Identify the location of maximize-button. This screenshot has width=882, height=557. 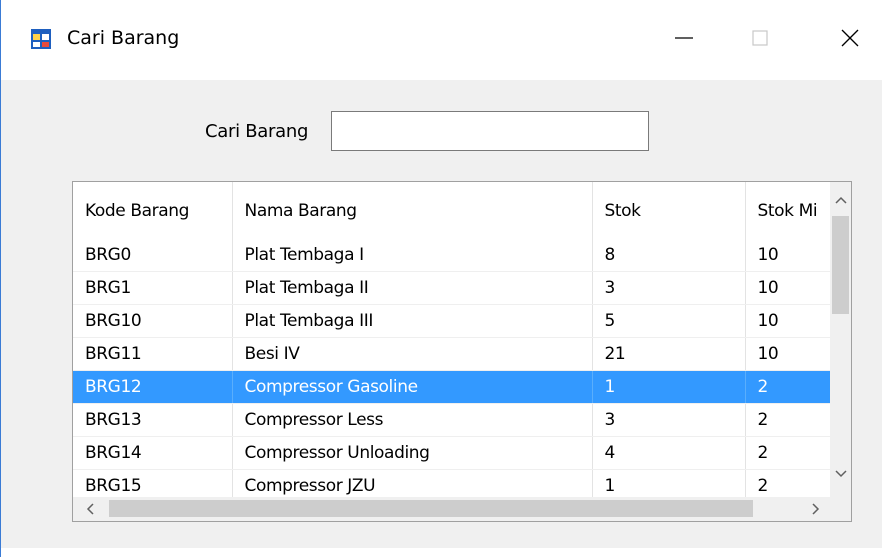
(760, 38).